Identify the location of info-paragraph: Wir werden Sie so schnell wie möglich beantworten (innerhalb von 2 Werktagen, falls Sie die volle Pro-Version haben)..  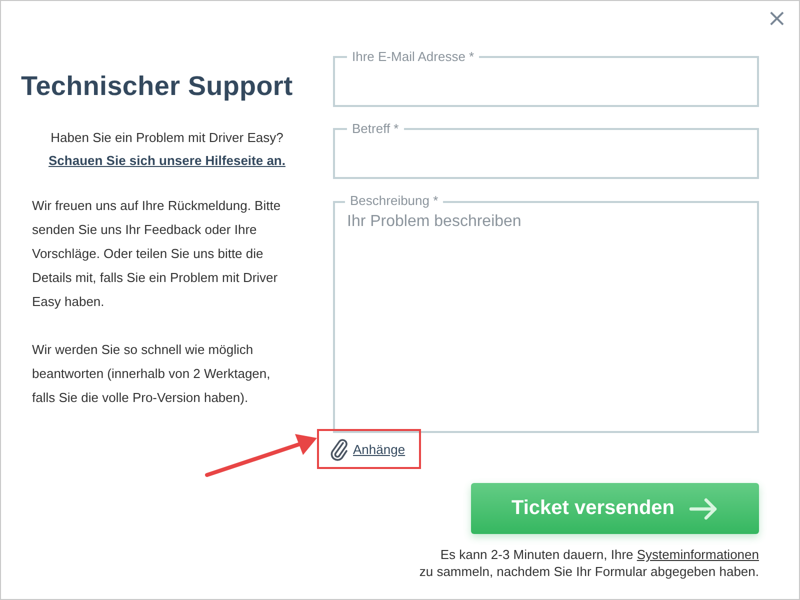
(152, 374).